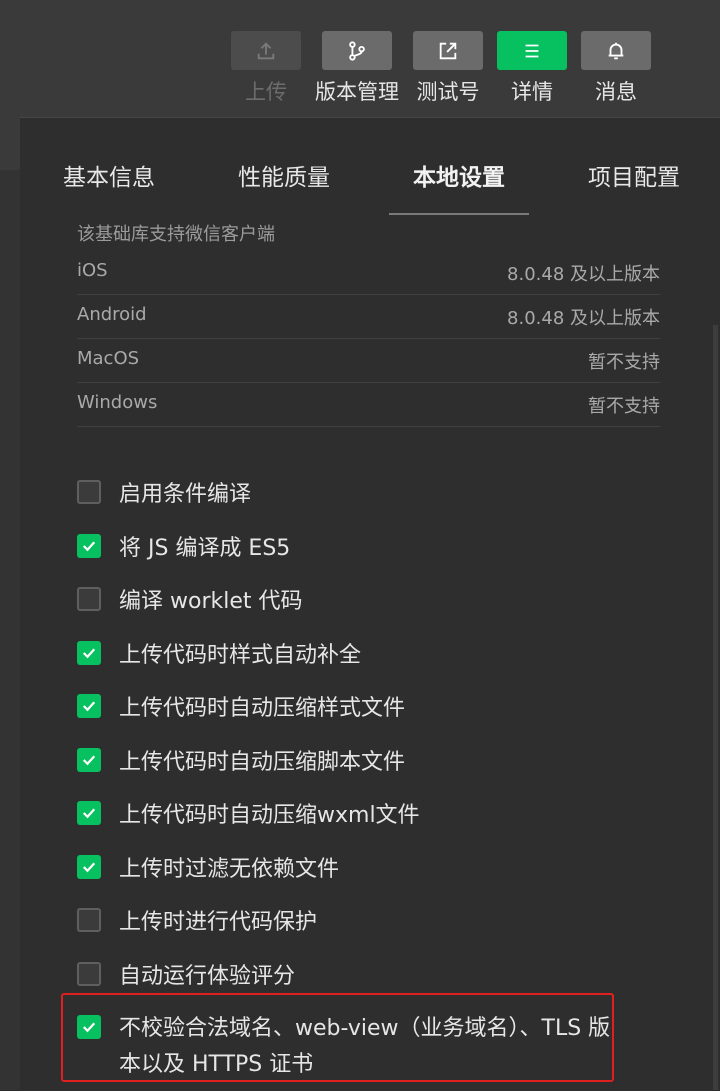  Describe the element at coordinates (448, 50) in the screenshot. I see `external-link-icon` at that location.